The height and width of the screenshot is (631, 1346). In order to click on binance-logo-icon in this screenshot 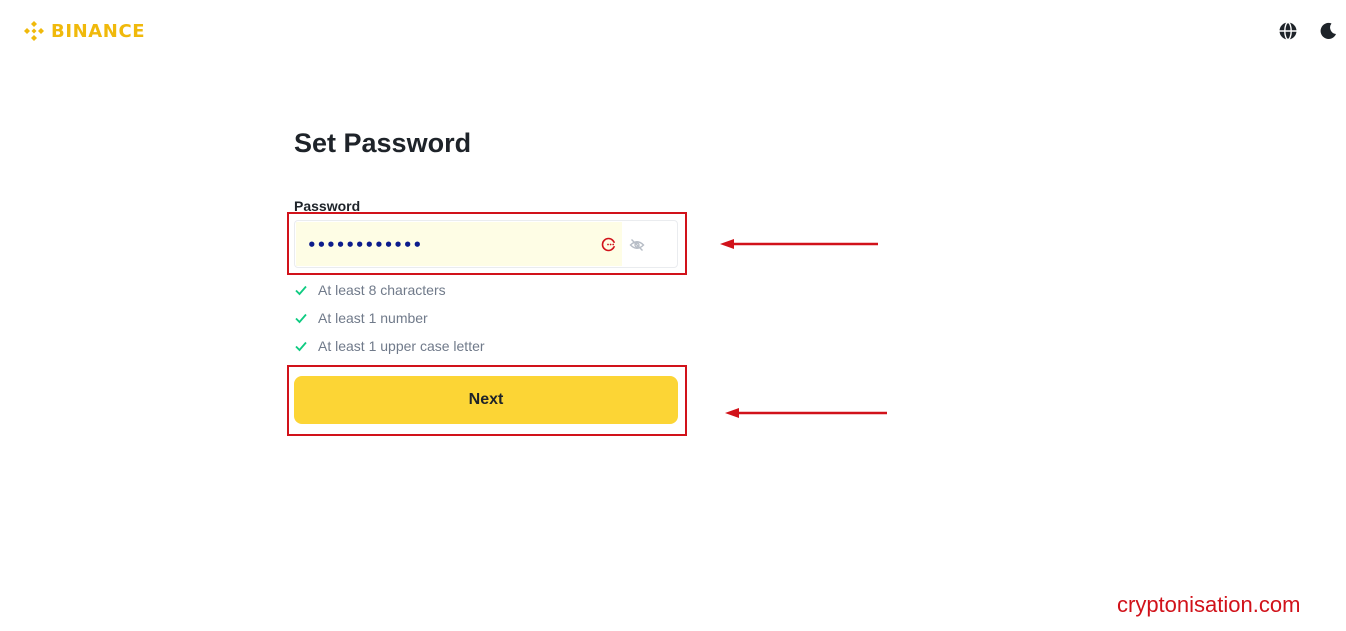, I will do `click(34, 31)`.